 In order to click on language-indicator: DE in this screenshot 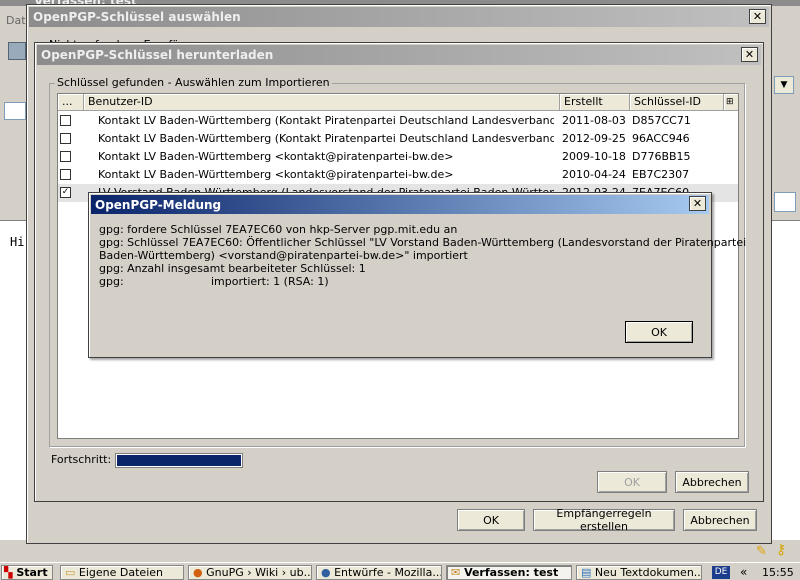, I will do `click(721, 572)`.